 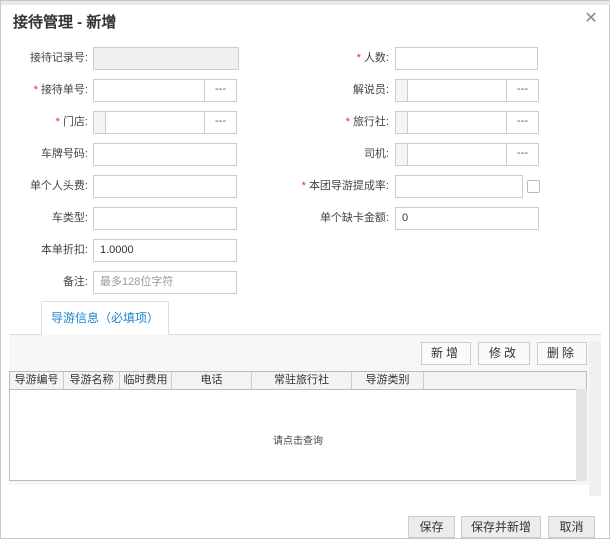 I want to click on card-amount-label: 单个缺卡金额:, so click(x=354, y=218).